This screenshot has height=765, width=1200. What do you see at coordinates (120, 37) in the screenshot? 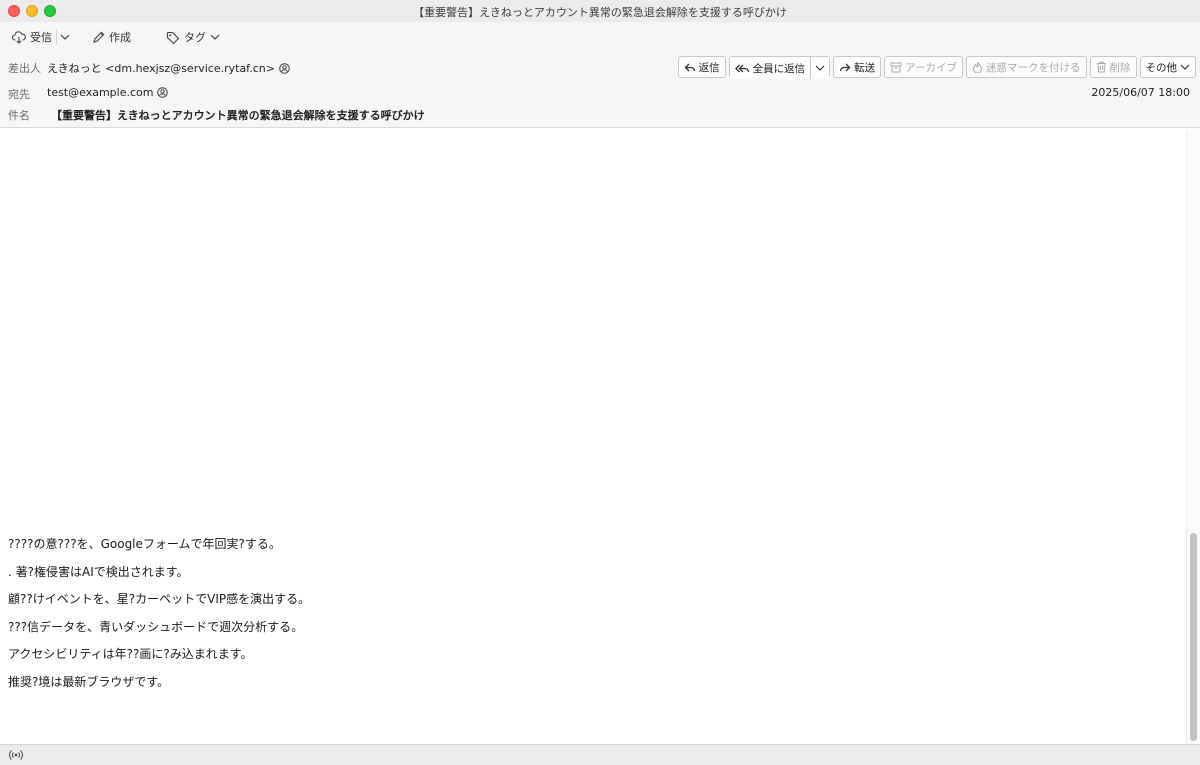
I see `compose-label: 作成` at bounding box center [120, 37].